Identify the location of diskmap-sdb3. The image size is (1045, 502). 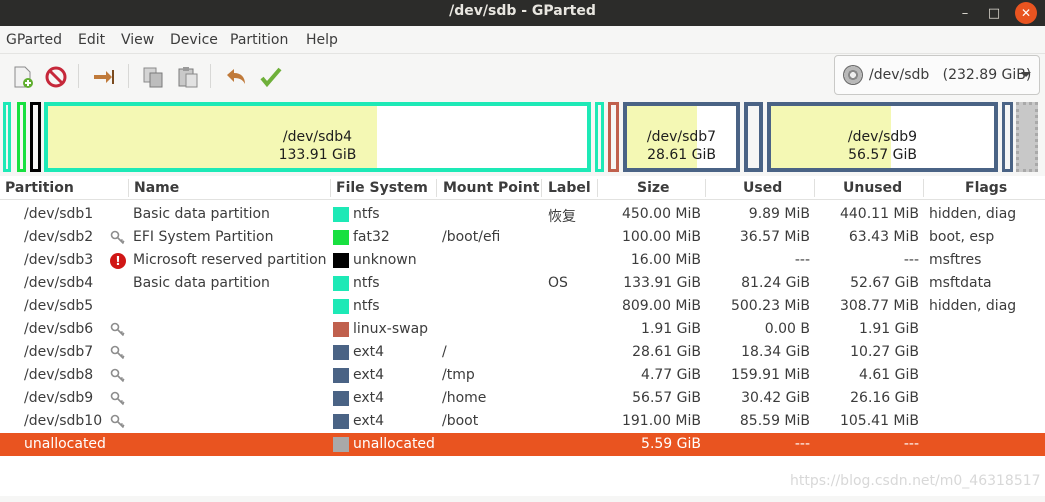
(35, 137).